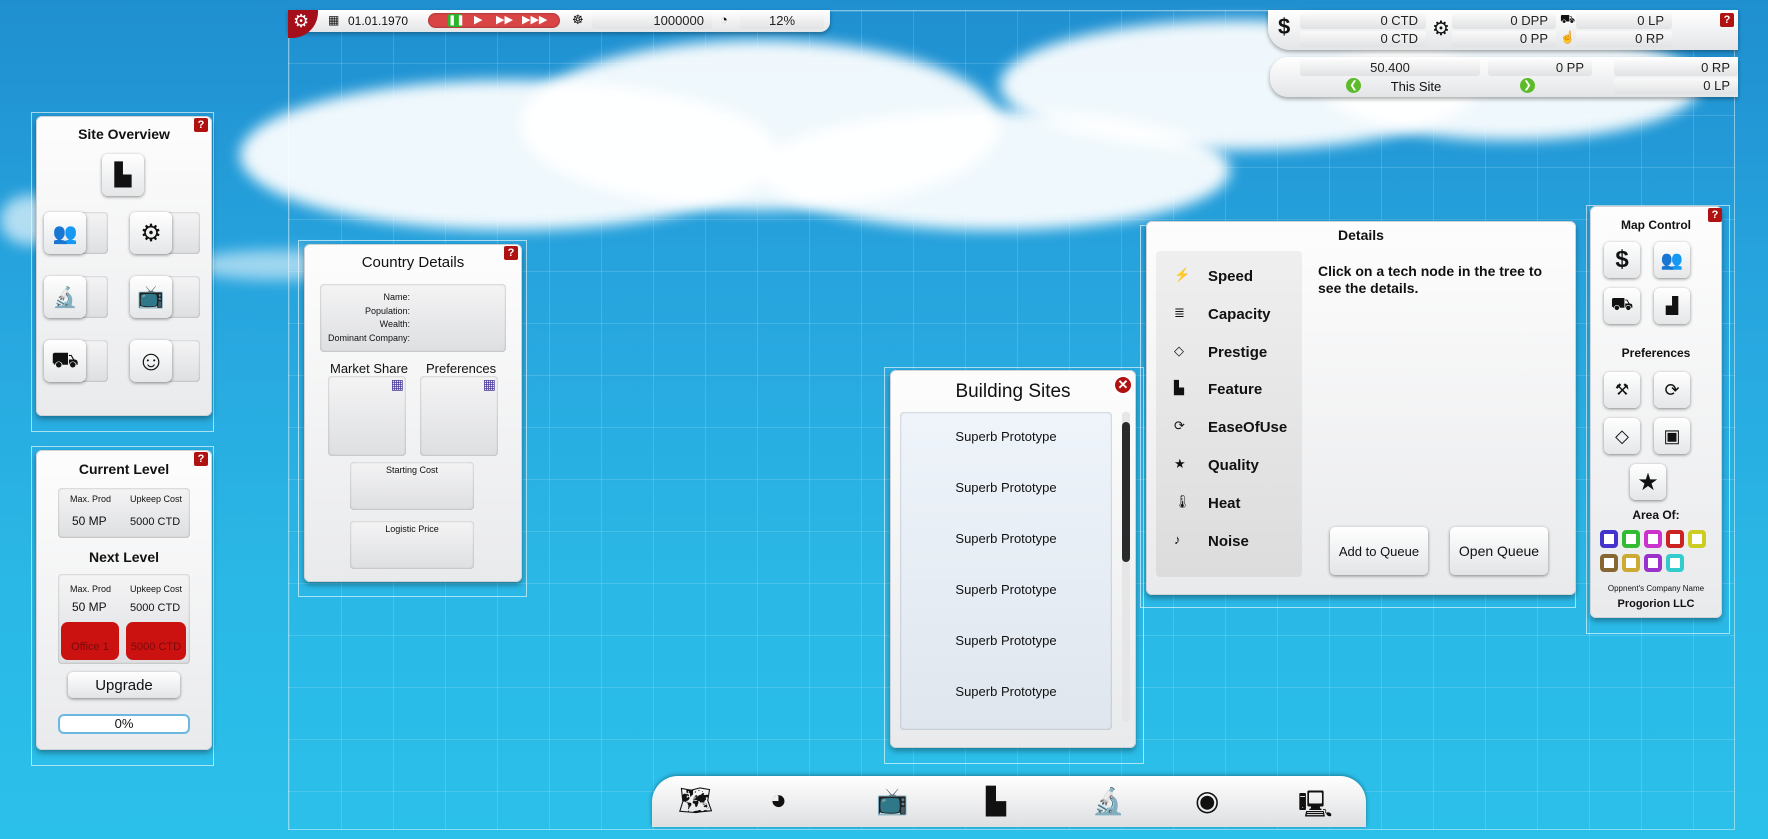 The height and width of the screenshot is (839, 1768). I want to click on factory-icon: ▙, so click(123, 174).